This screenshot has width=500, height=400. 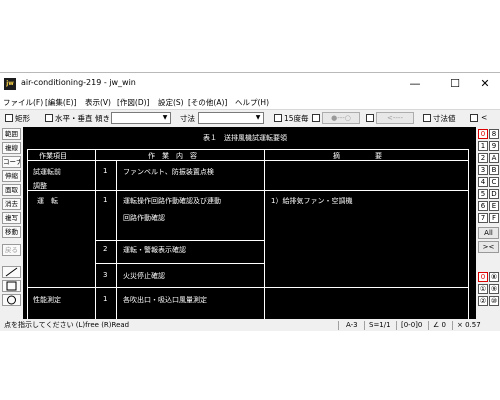 I want to click on tilt-label: 傾き, so click(x=102, y=118).